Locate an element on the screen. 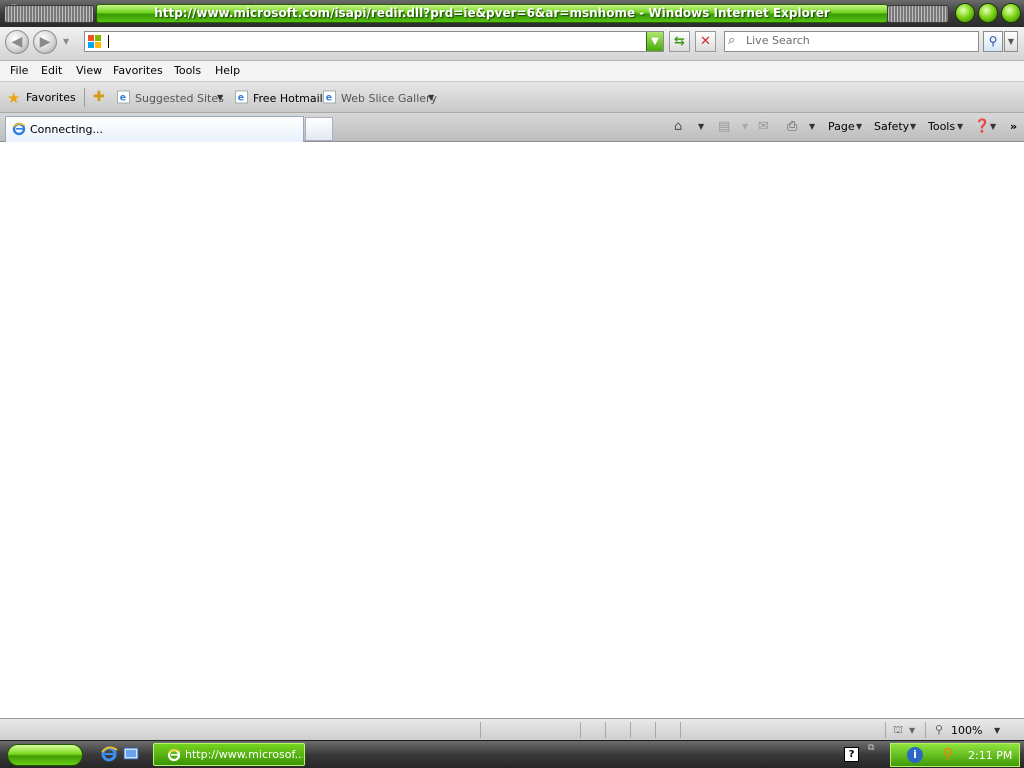 The height and width of the screenshot is (768, 1024). tools-menu: Tools is located at coordinates (941, 126).